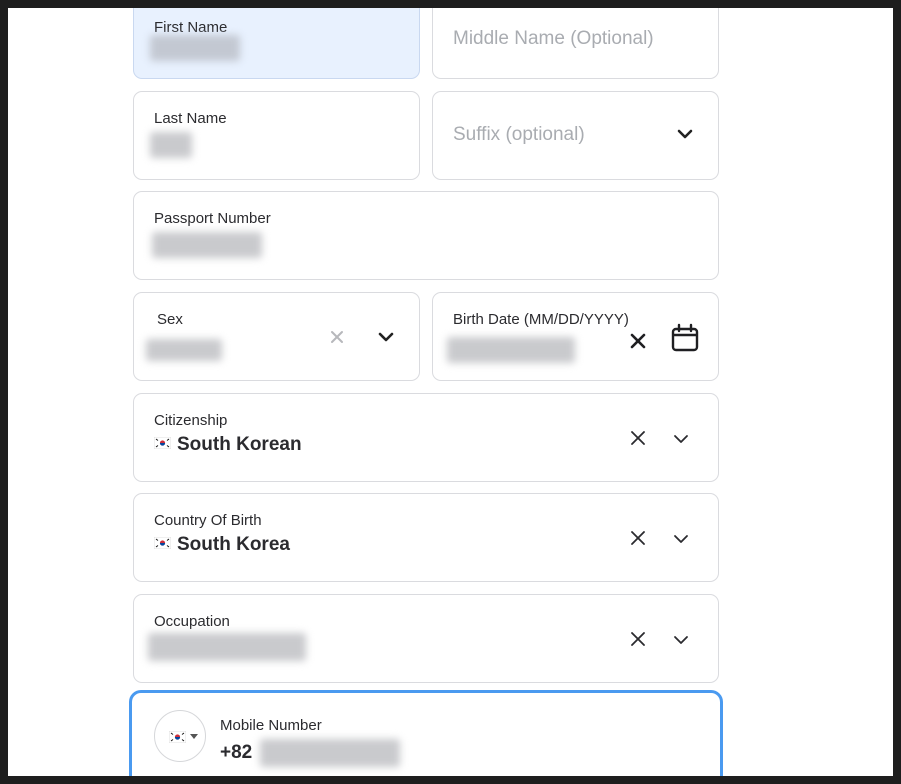 The width and height of the screenshot is (901, 784). Describe the element at coordinates (195, 48) in the screenshot. I see `first-name-value-redacted` at that location.